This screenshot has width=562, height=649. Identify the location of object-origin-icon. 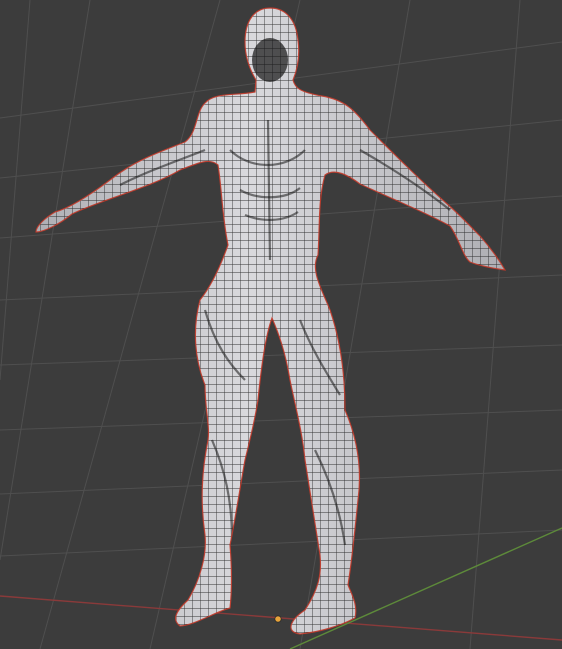
(278, 619).